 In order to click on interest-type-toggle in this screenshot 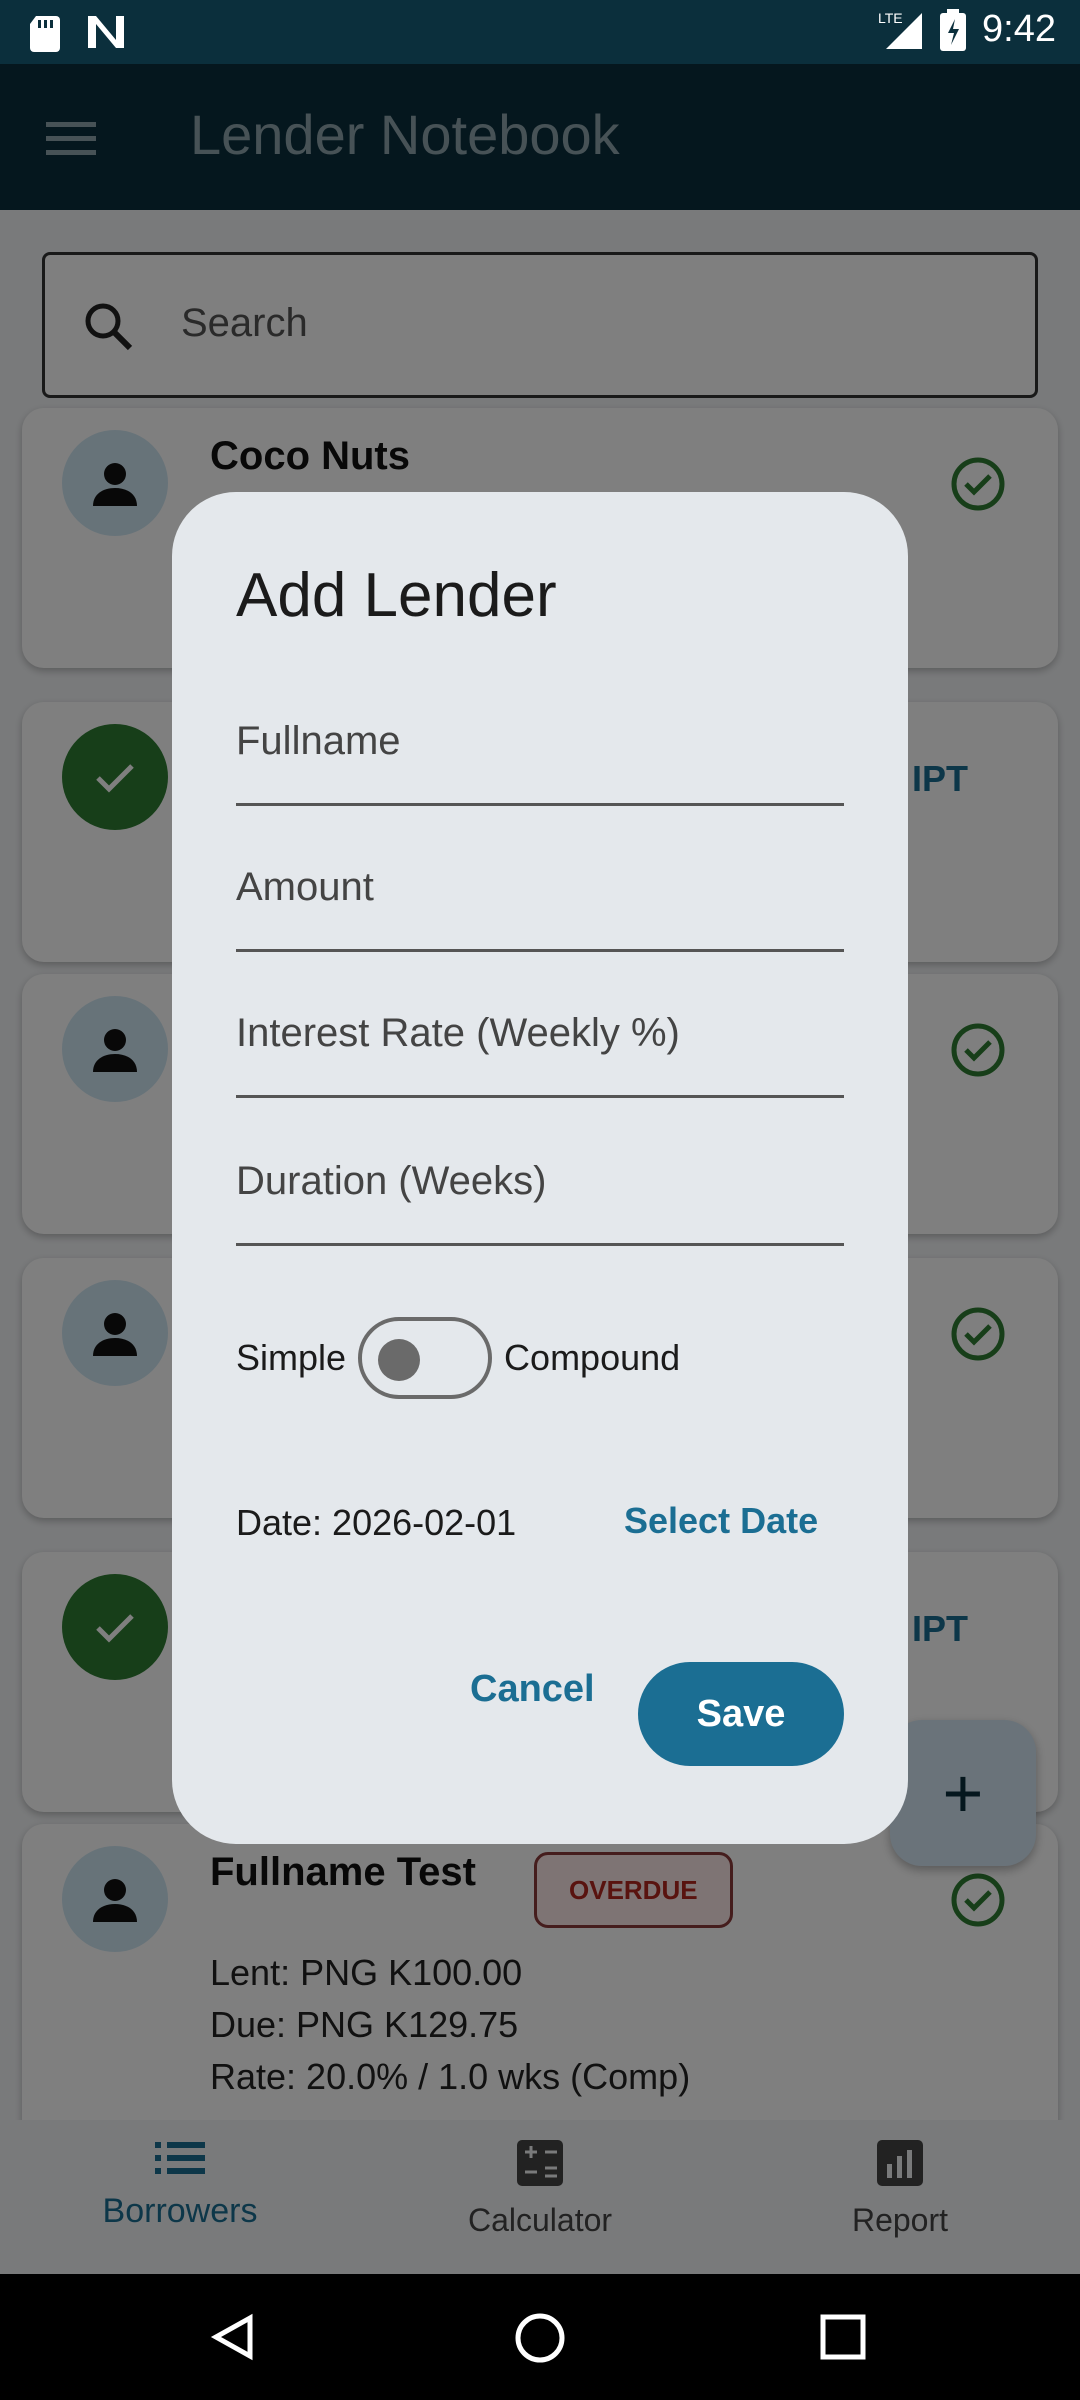, I will do `click(425, 1358)`.